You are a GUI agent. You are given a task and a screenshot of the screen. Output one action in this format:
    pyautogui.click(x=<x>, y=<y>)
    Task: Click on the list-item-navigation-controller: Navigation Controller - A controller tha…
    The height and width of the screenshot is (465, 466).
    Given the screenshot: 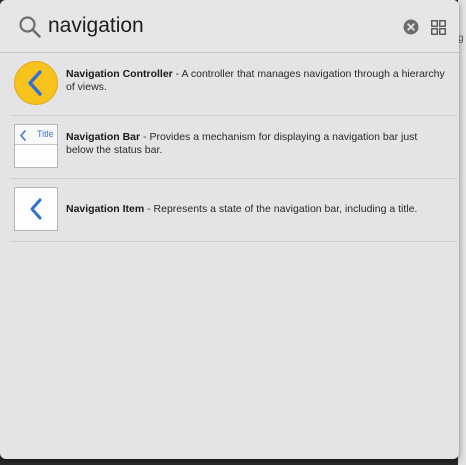 What is the action you would take?
    pyautogui.click(x=233, y=84)
    